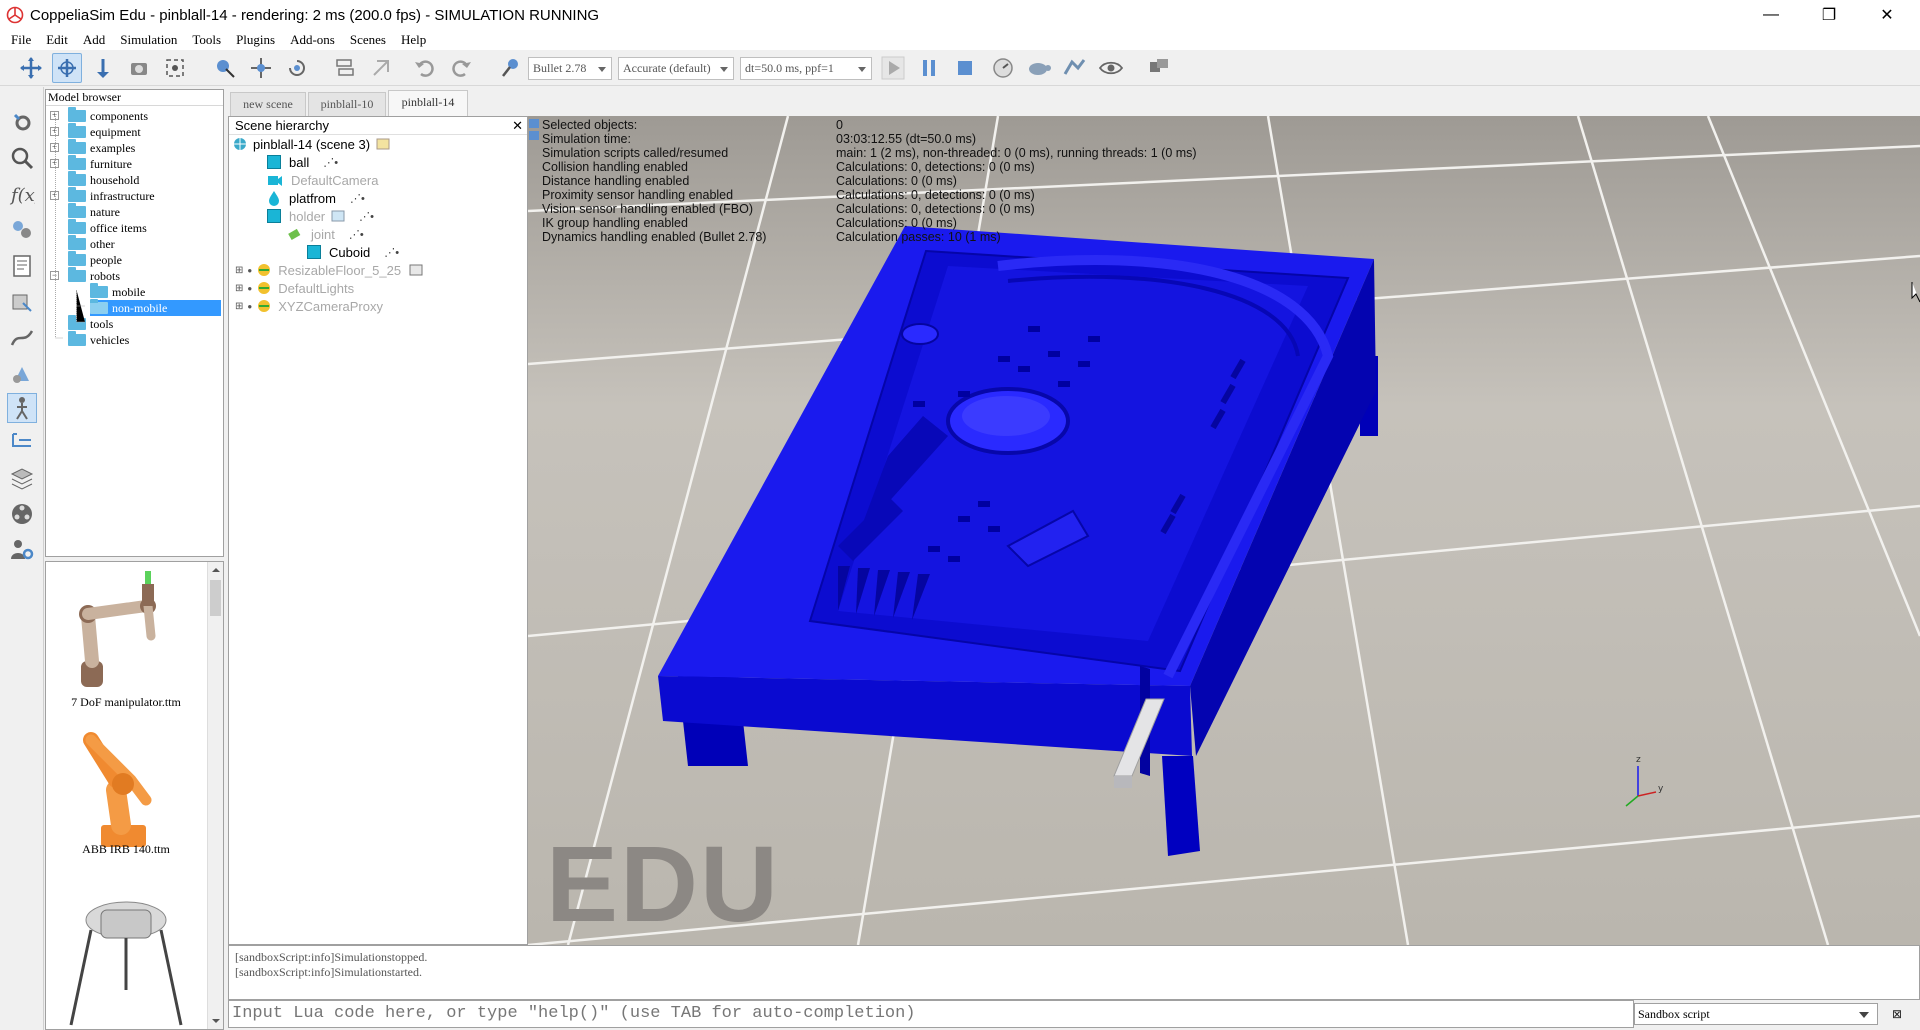 This screenshot has width=1920, height=1030. What do you see at coordinates (1003, 68) in the screenshot?
I see `real-time-mode-icon` at bounding box center [1003, 68].